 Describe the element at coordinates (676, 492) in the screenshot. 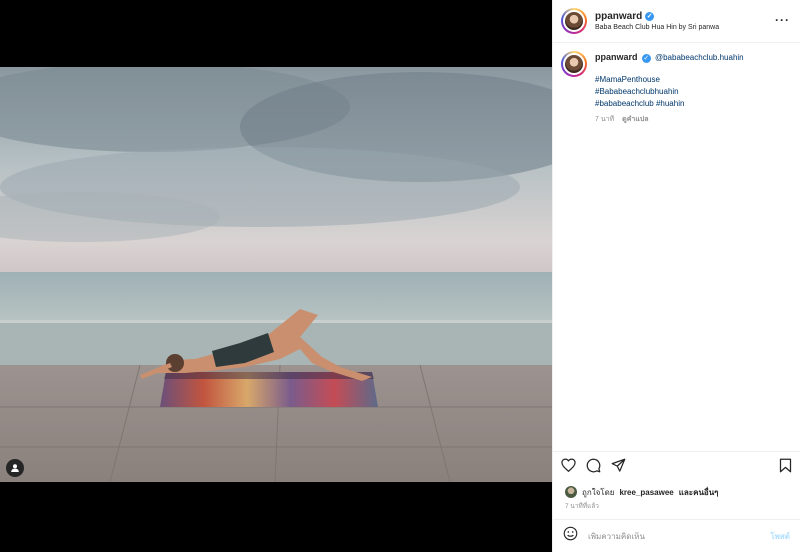

I see `likes-summary: ถูกใจโดย kree_pasawee และคนอื่นๆ` at that location.